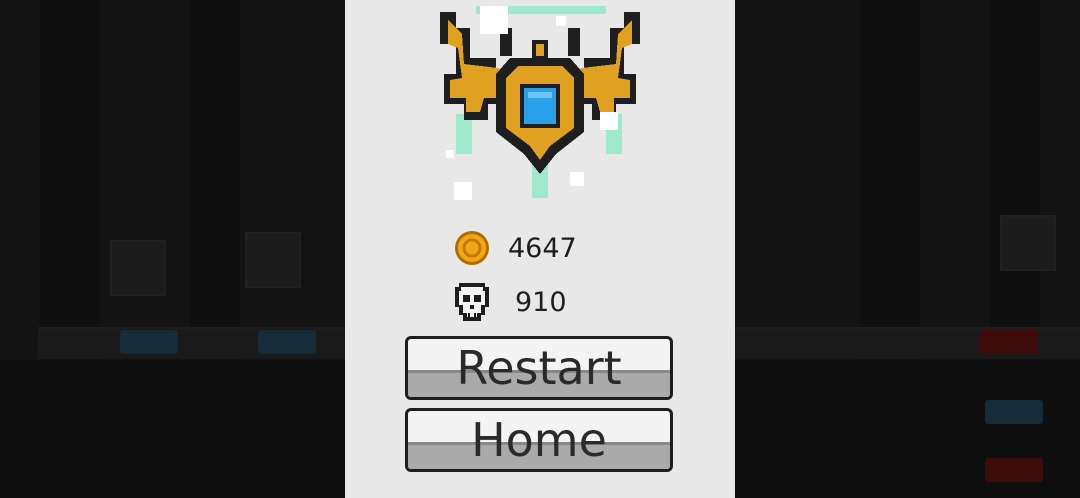  I want to click on coin-icon, so click(472, 248).